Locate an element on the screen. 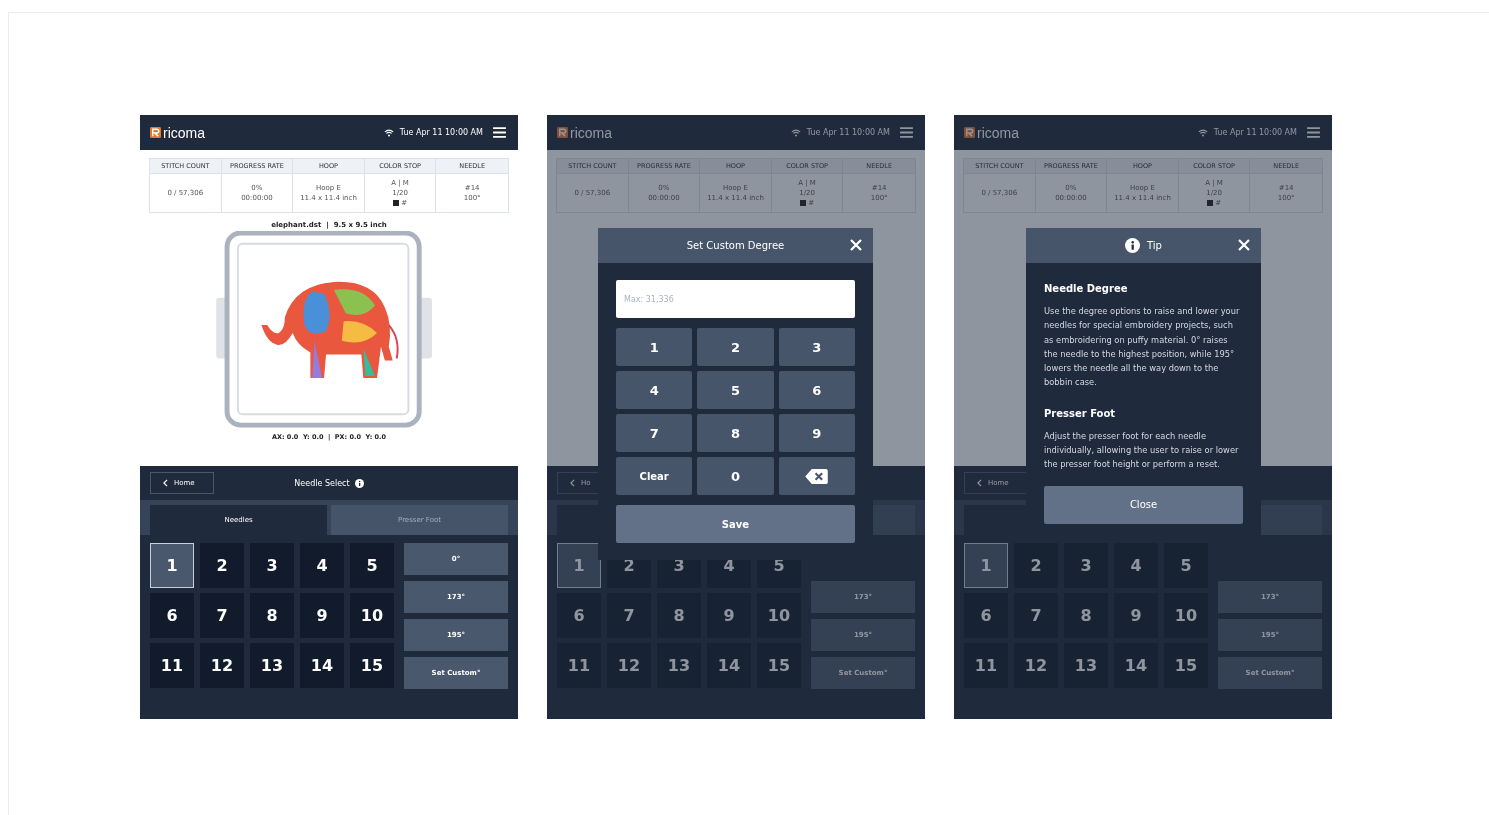 This screenshot has width=1489, height=815. backspace-key is located at coordinates (816, 476).